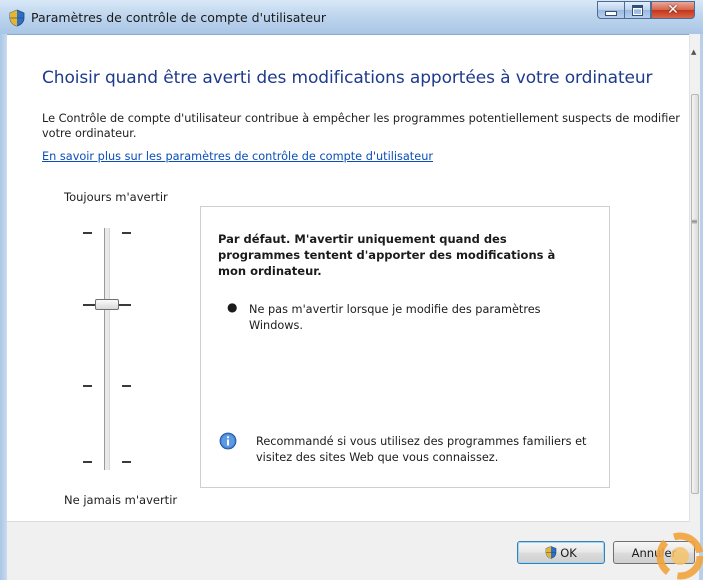 Image resolution: width=703 pixels, height=580 pixels. Describe the element at coordinates (3, 307) in the screenshot. I see `window-frame-left` at that location.